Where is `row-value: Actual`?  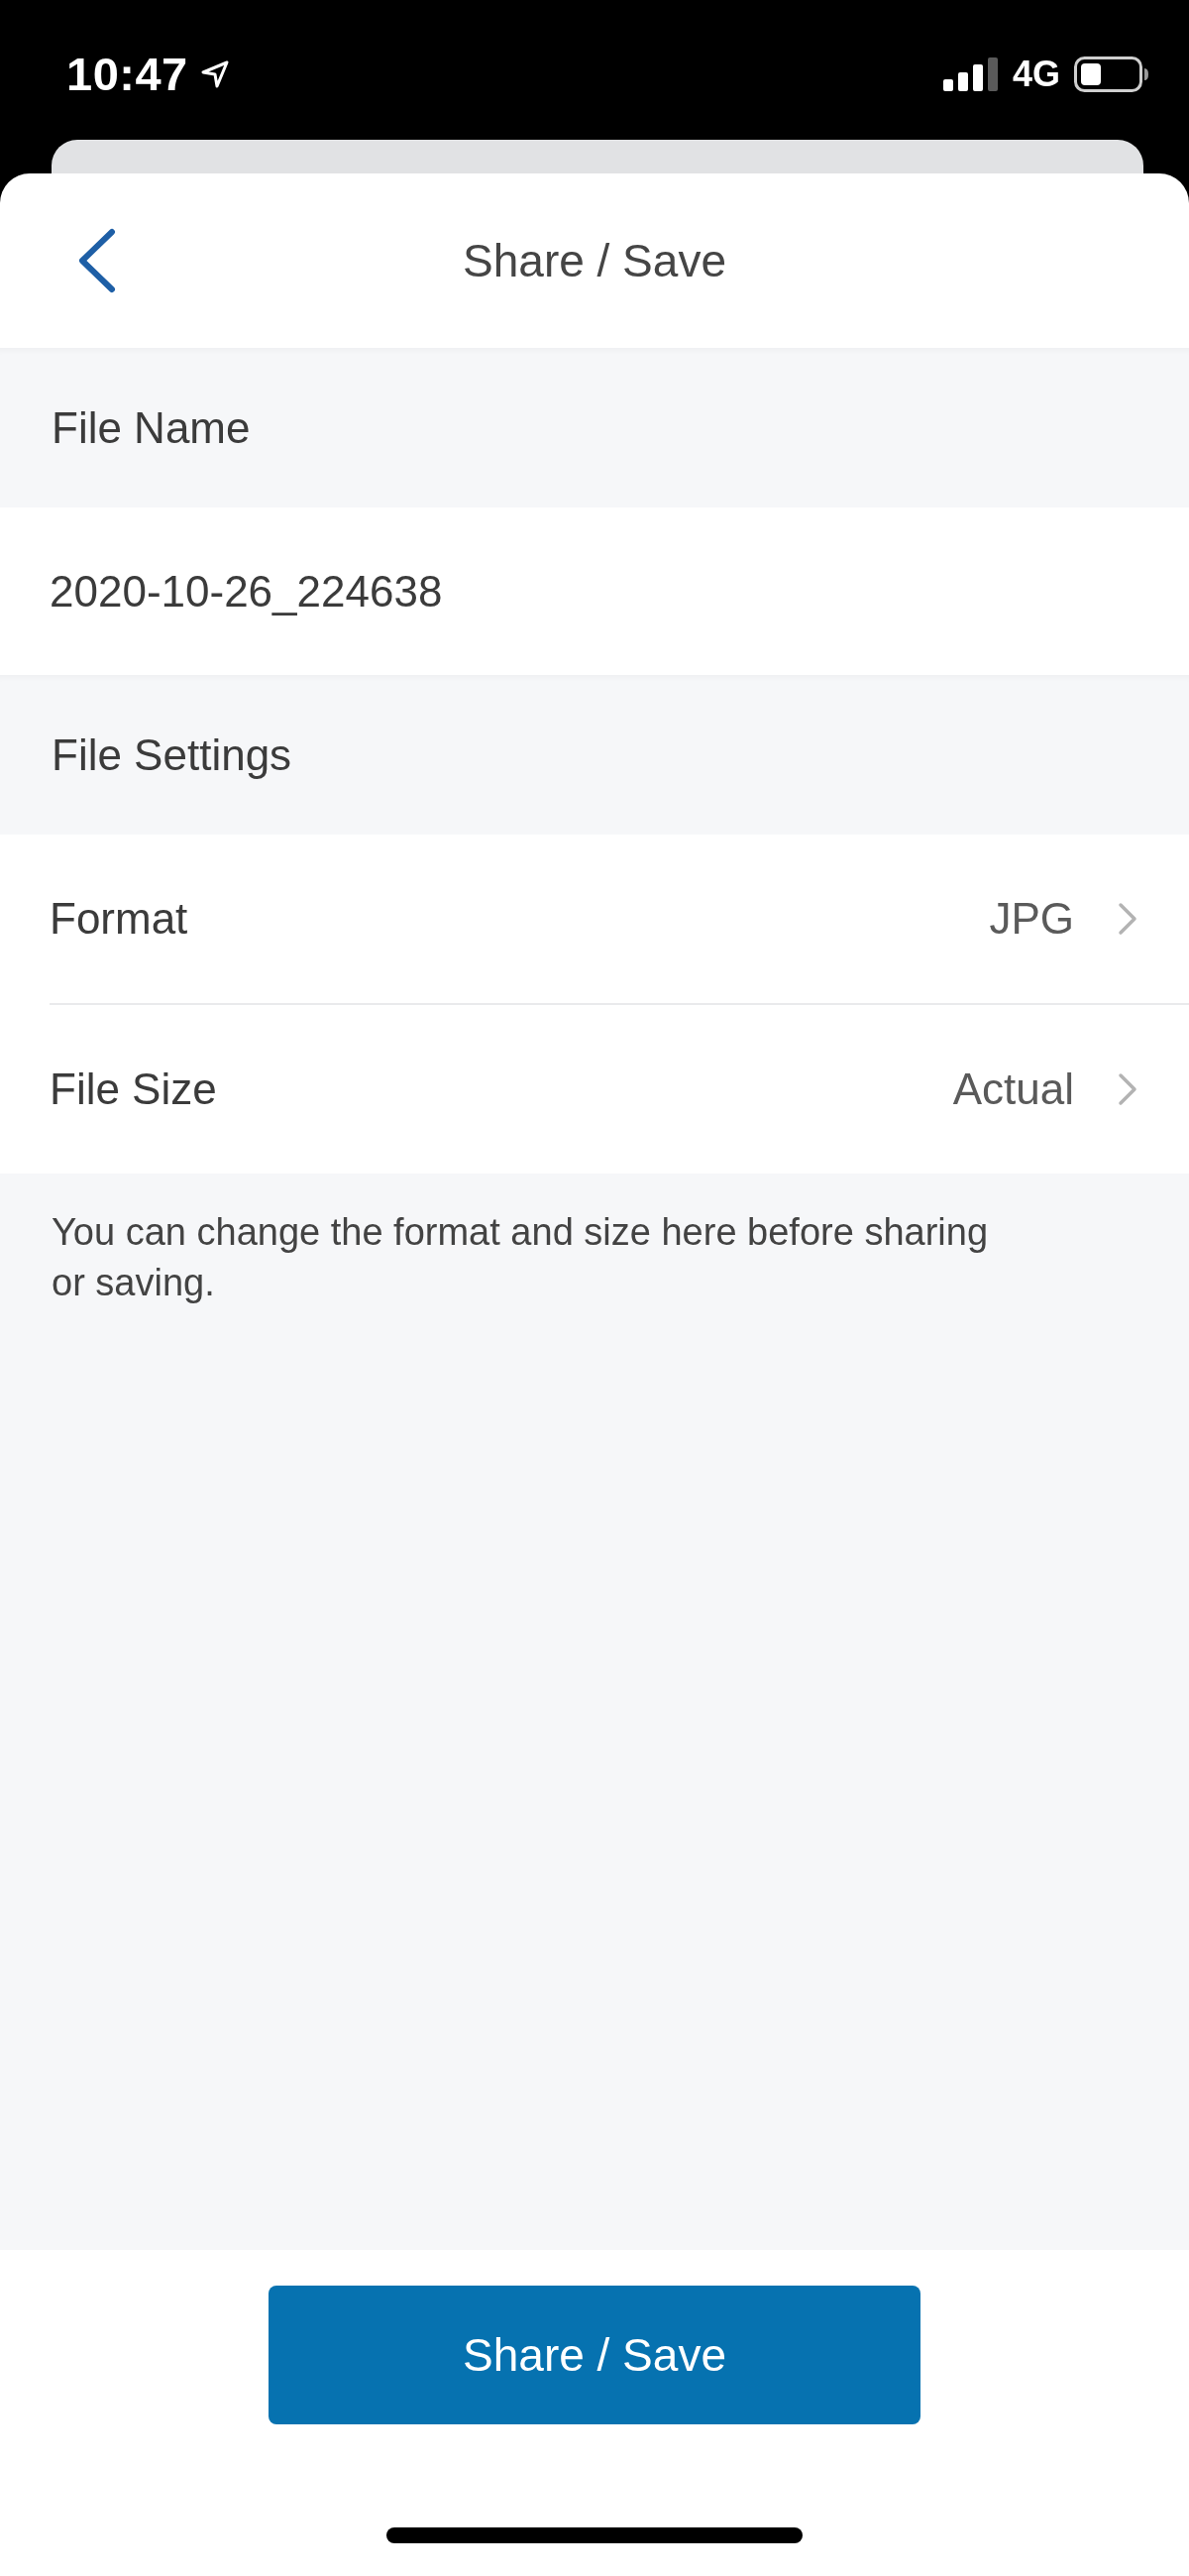 row-value: Actual is located at coordinates (1013, 1089).